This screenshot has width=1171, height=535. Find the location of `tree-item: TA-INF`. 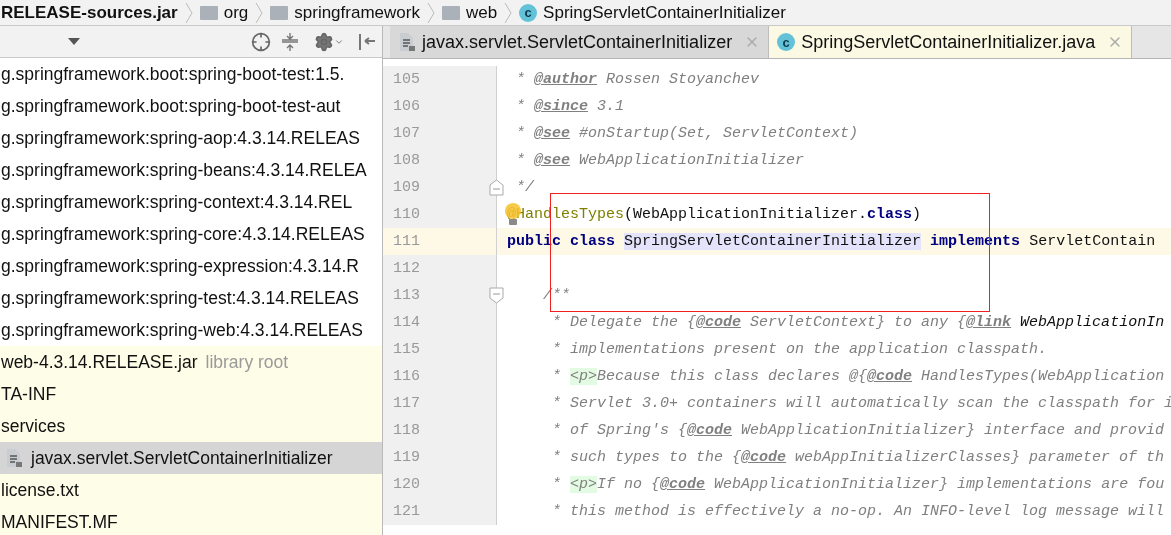

tree-item: TA-INF is located at coordinates (191, 394).